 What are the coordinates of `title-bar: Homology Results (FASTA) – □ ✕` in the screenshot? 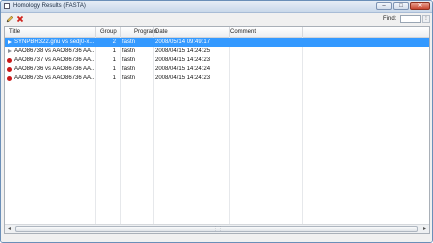 It's located at (216, 7).